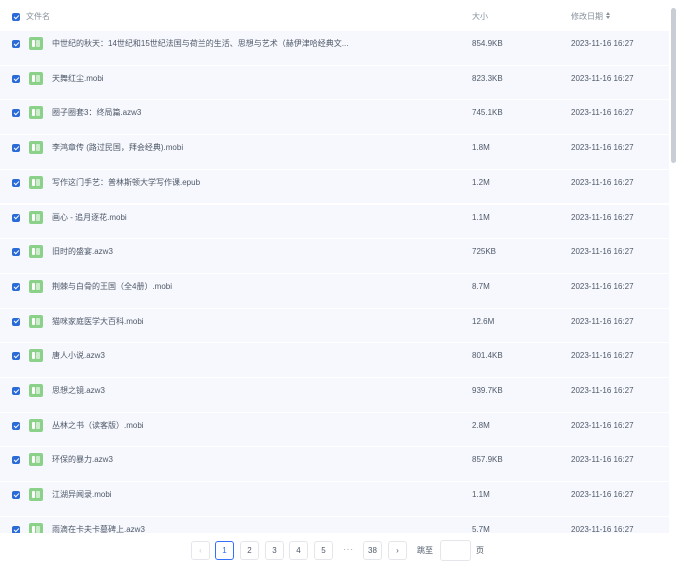 This screenshot has width=680, height=568. What do you see at coordinates (200, 550) in the screenshot?
I see `prev-page-button: ‹` at bounding box center [200, 550].